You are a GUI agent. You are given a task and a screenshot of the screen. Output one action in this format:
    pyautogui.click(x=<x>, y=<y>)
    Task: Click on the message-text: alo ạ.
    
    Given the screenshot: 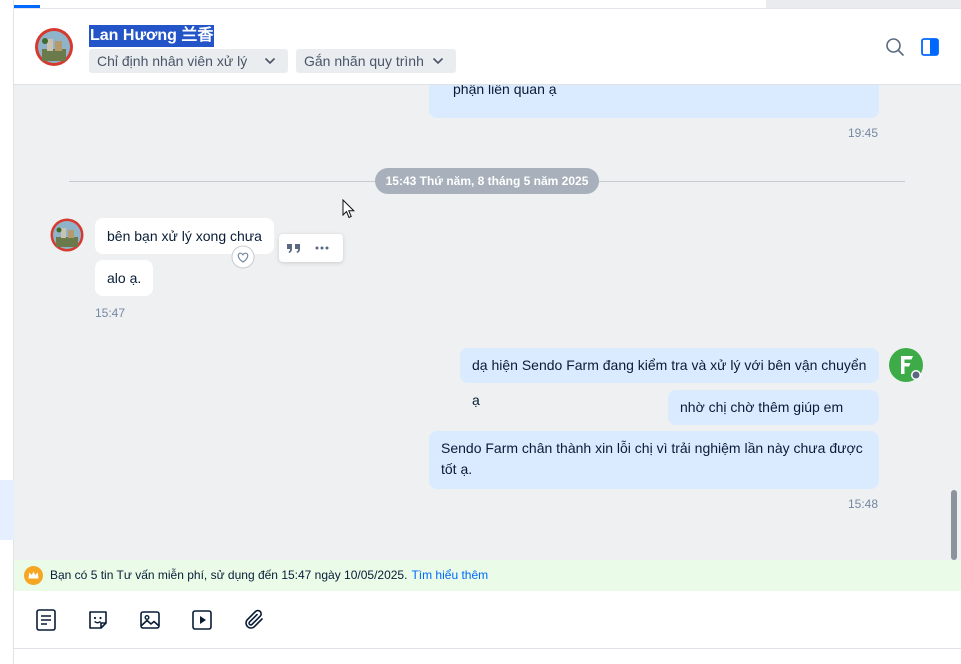 What is the action you would take?
    pyautogui.click(x=124, y=278)
    